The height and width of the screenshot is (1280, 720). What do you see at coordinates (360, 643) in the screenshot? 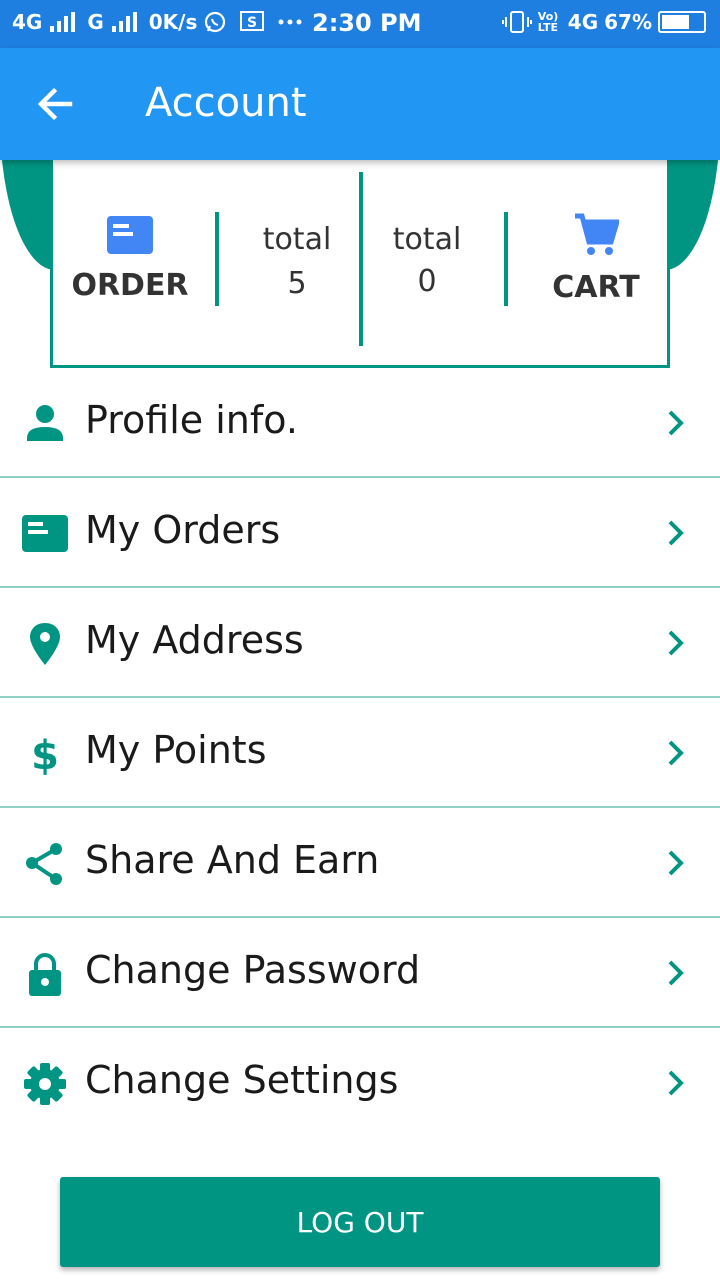
I see `menu-item-my-address: My Address` at bounding box center [360, 643].